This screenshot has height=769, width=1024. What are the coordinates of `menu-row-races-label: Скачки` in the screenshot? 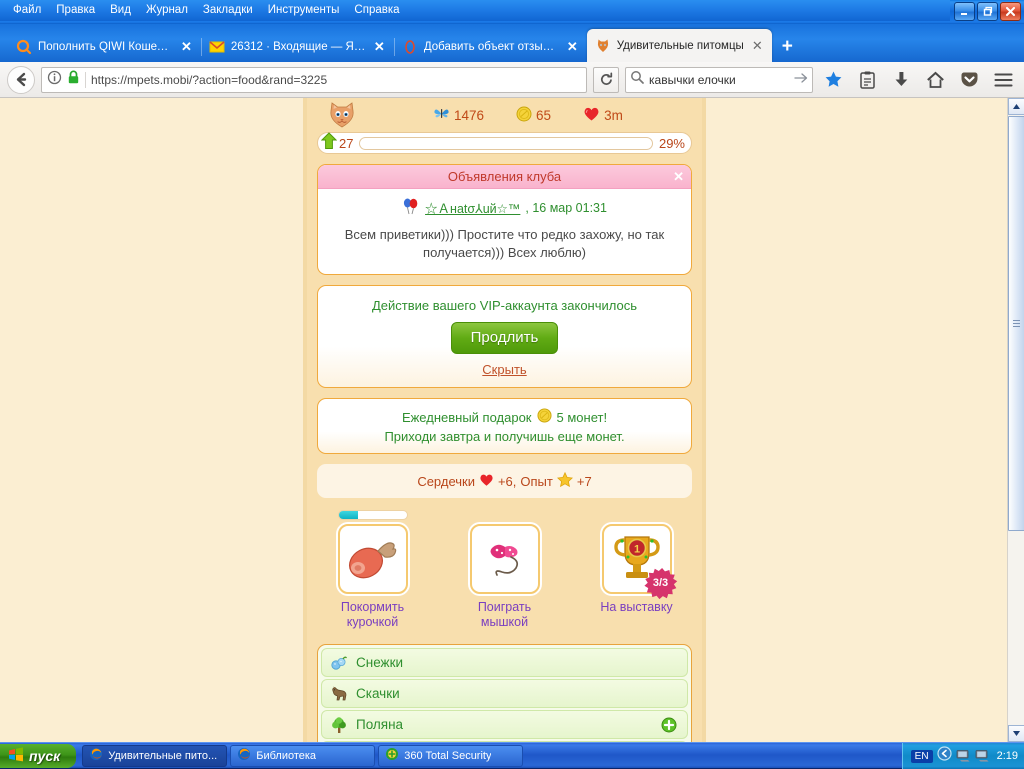 It's located at (378, 693).